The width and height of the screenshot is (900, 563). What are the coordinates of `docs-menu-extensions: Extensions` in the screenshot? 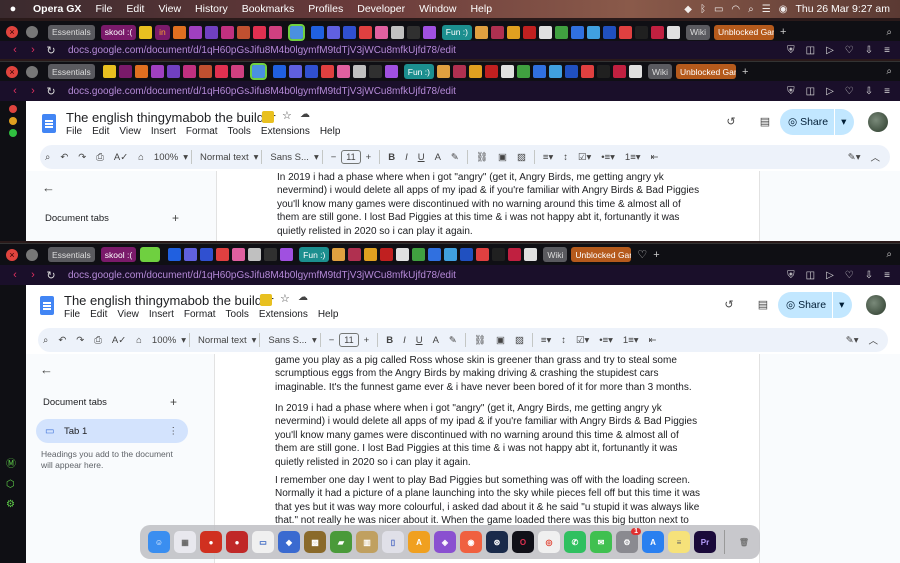 It's located at (285, 131).